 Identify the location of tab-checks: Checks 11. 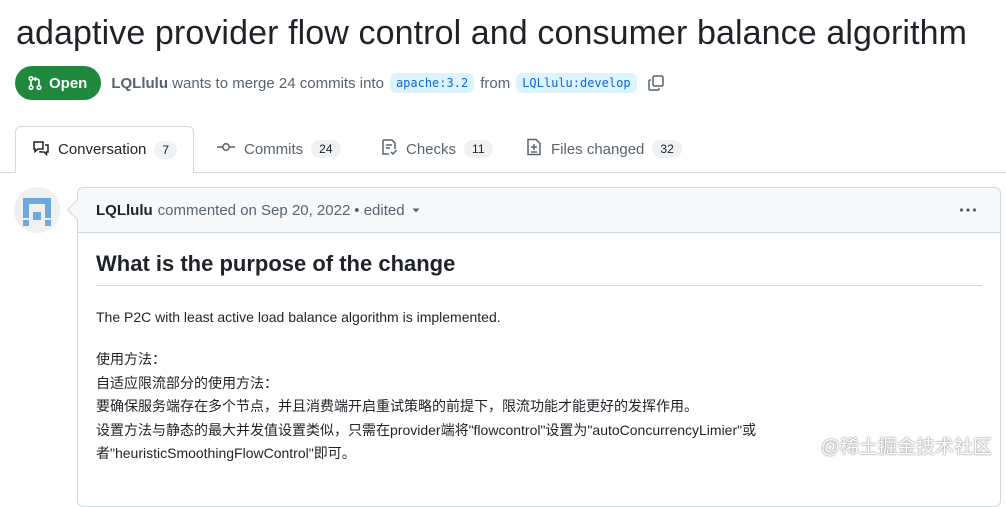
(436, 149).